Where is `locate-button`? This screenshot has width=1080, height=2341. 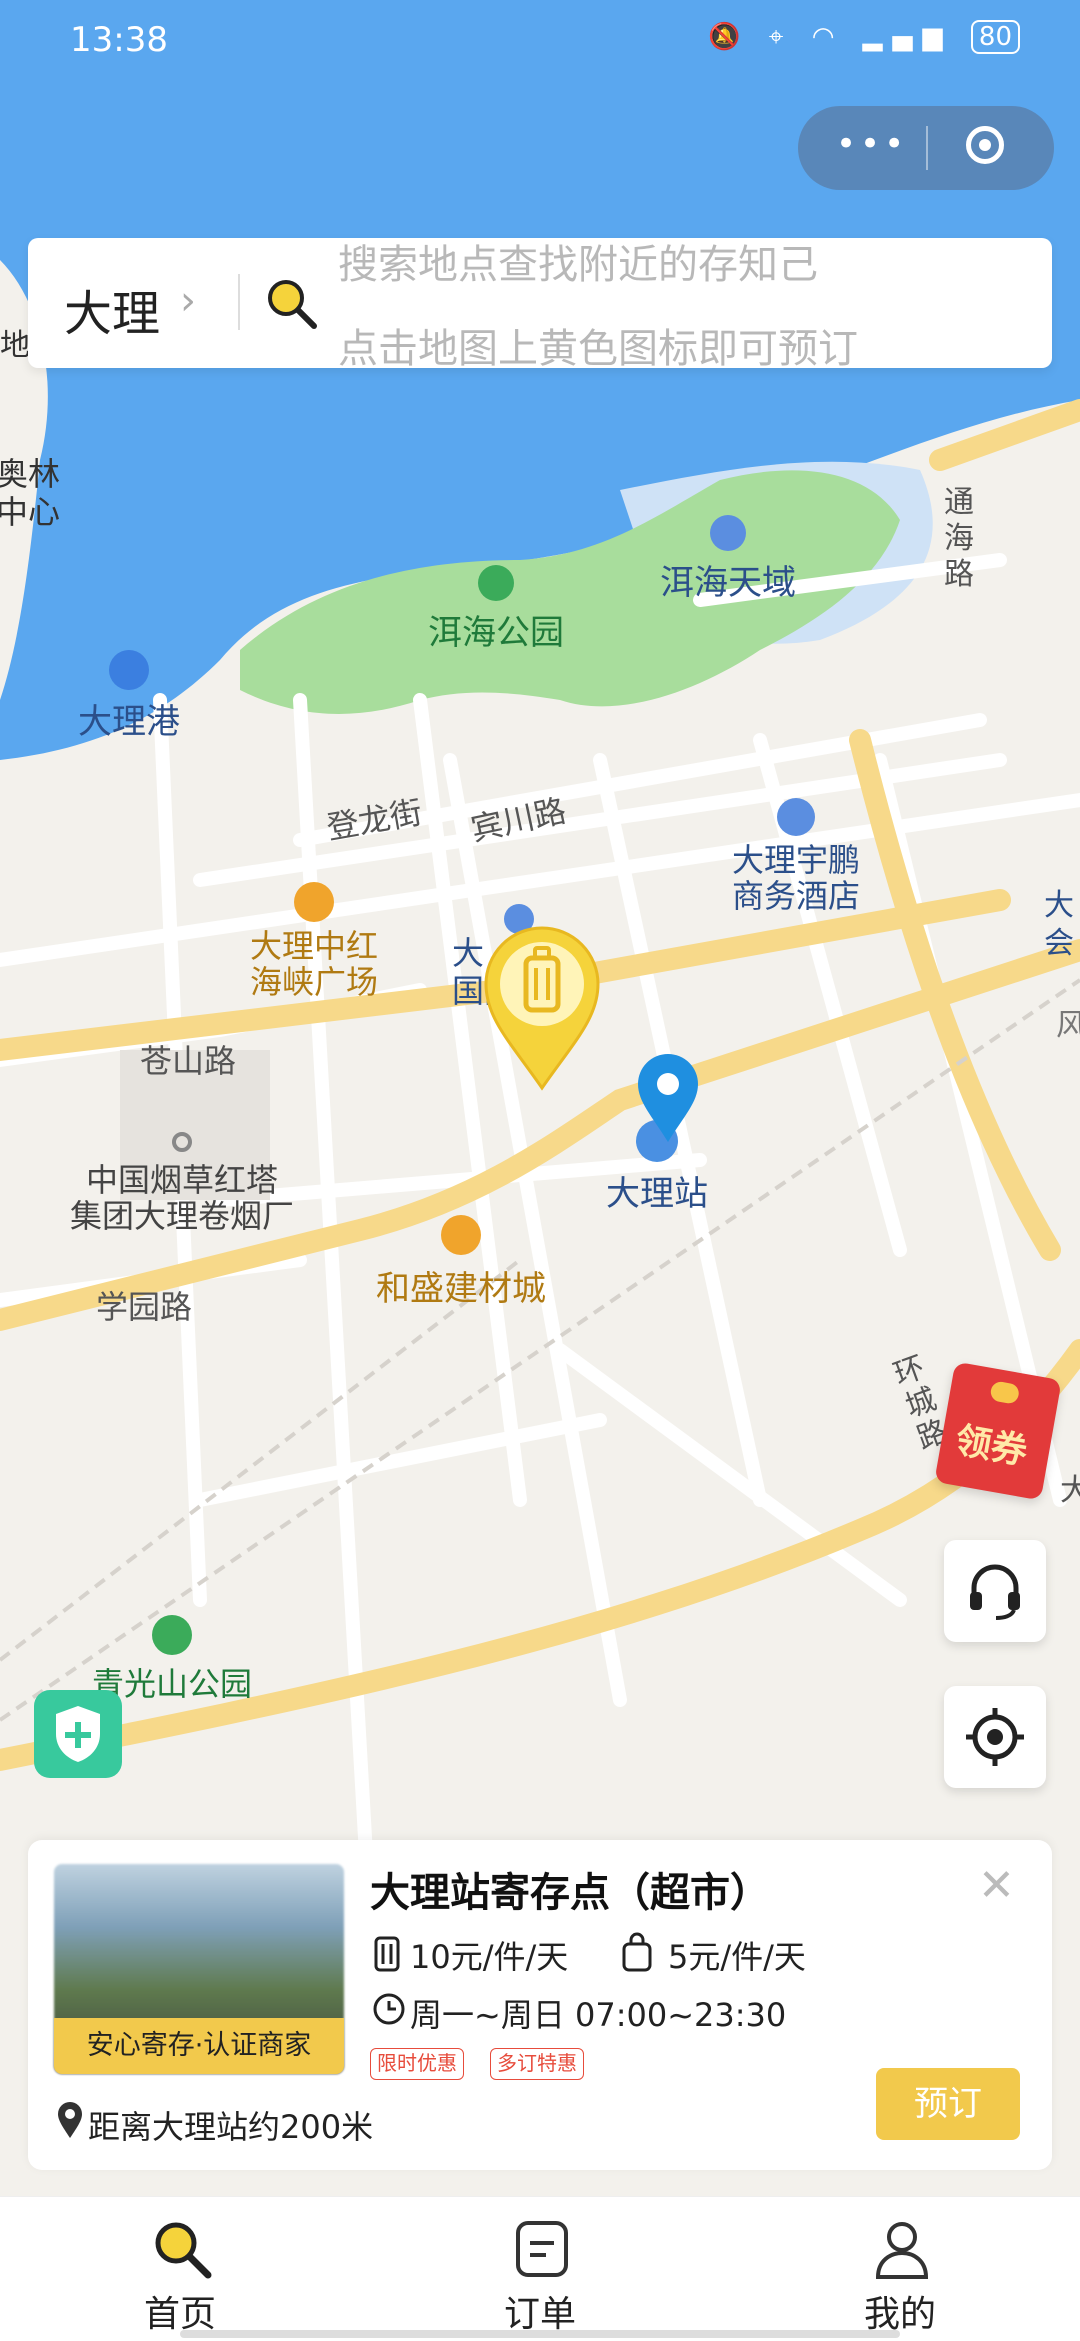
locate-button is located at coordinates (995, 1737).